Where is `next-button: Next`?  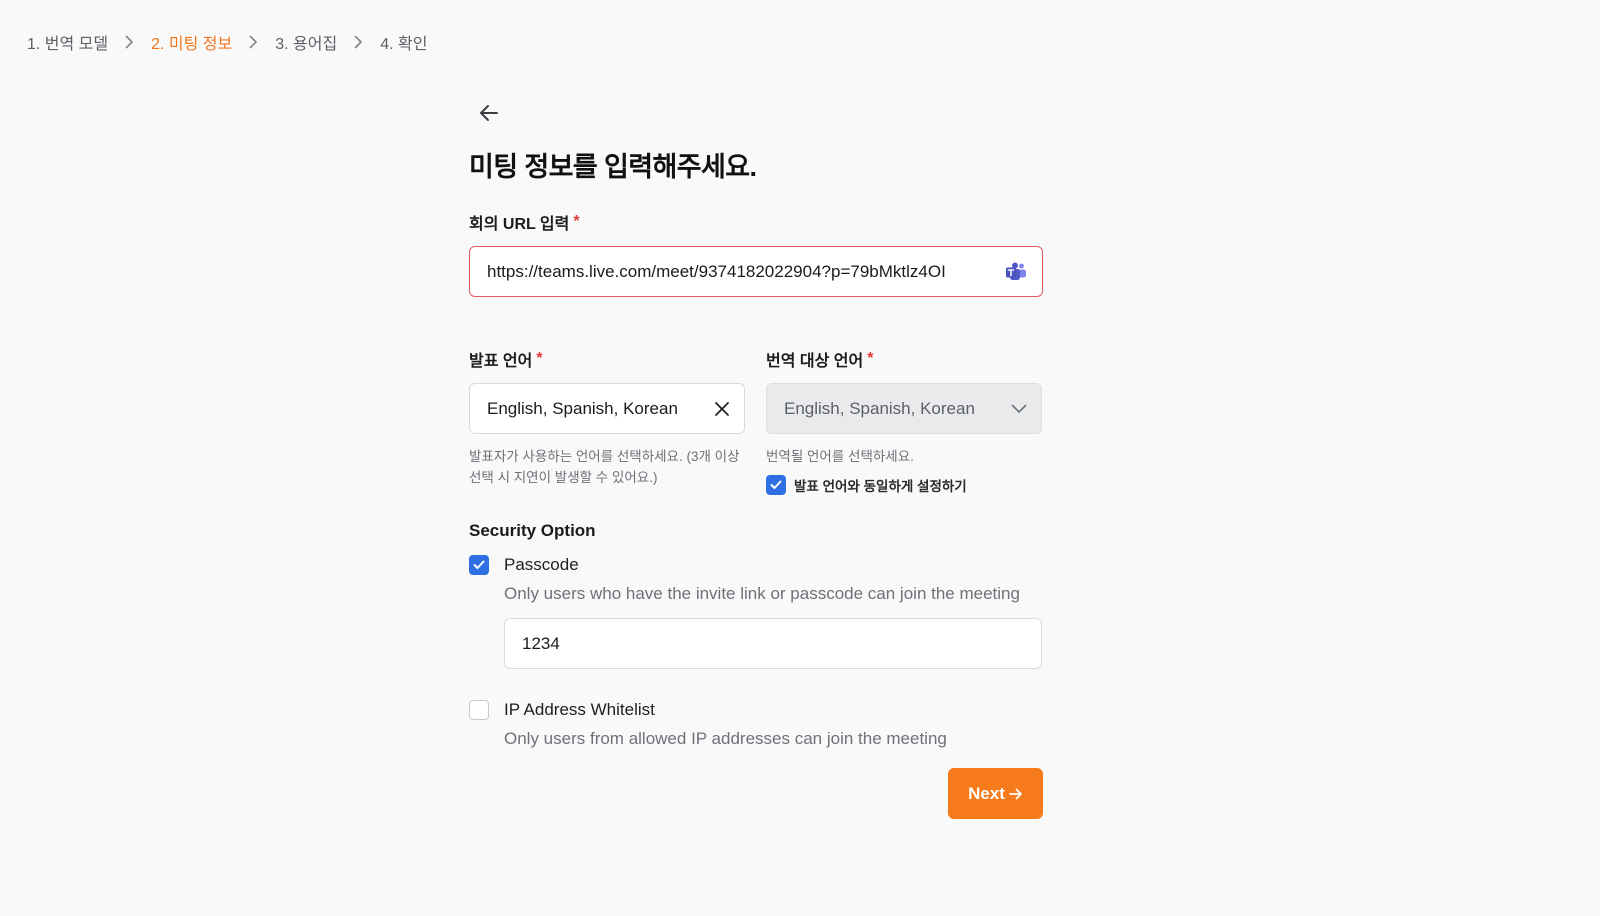
next-button: Next is located at coordinates (995, 793).